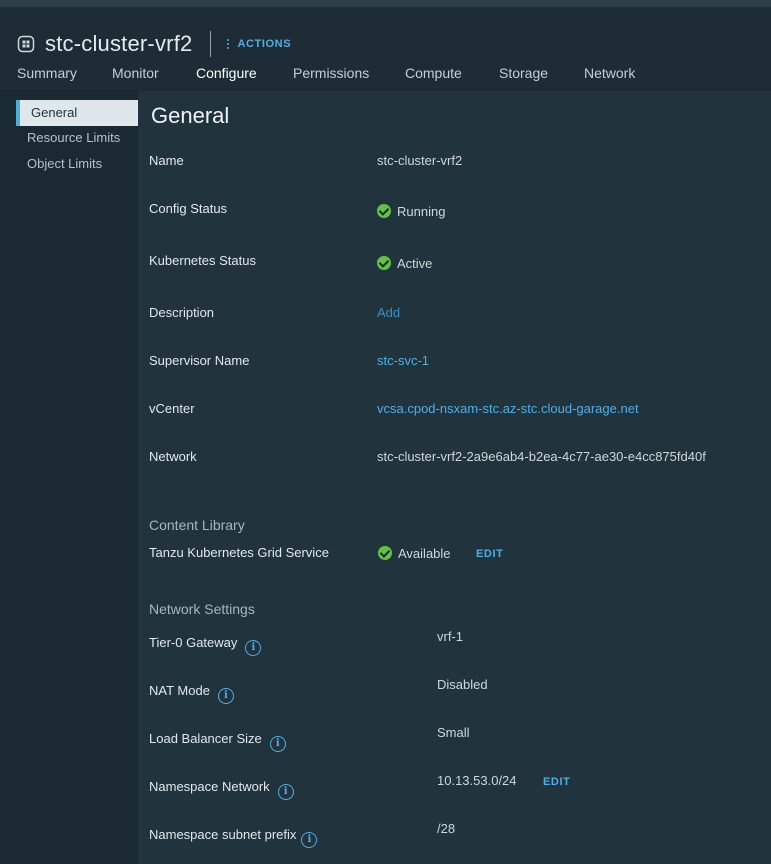 This screenshot has height=864, width=771. Describe the element at coordinates (403, 360) in the screenshot. I see `supervisor-link: stc-svc-1` at that location.